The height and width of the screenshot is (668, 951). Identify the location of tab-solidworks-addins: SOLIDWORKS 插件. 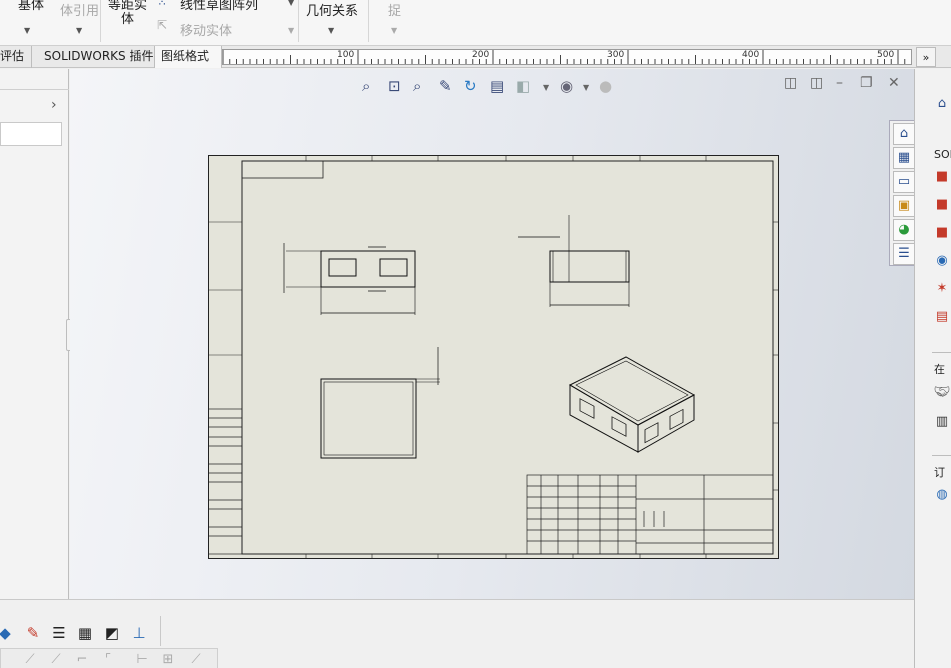
(96, 57).